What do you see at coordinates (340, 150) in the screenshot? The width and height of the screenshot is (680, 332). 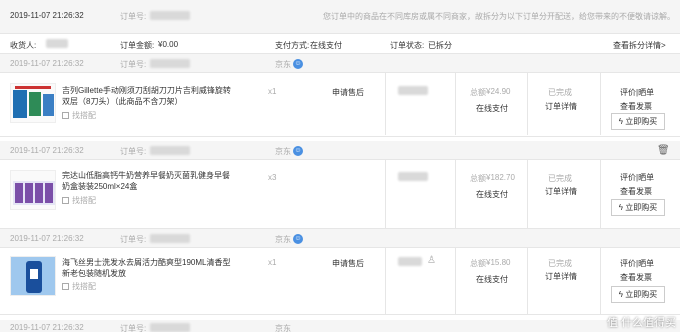 I see `order-2-header` at bounding box center [340, 150].